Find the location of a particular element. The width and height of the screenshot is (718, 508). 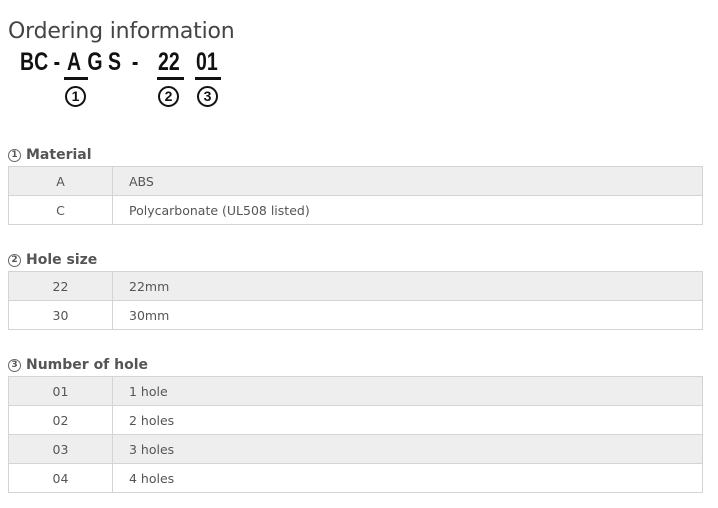

code-hole-size: 22 is located at coordinates (169, 62).